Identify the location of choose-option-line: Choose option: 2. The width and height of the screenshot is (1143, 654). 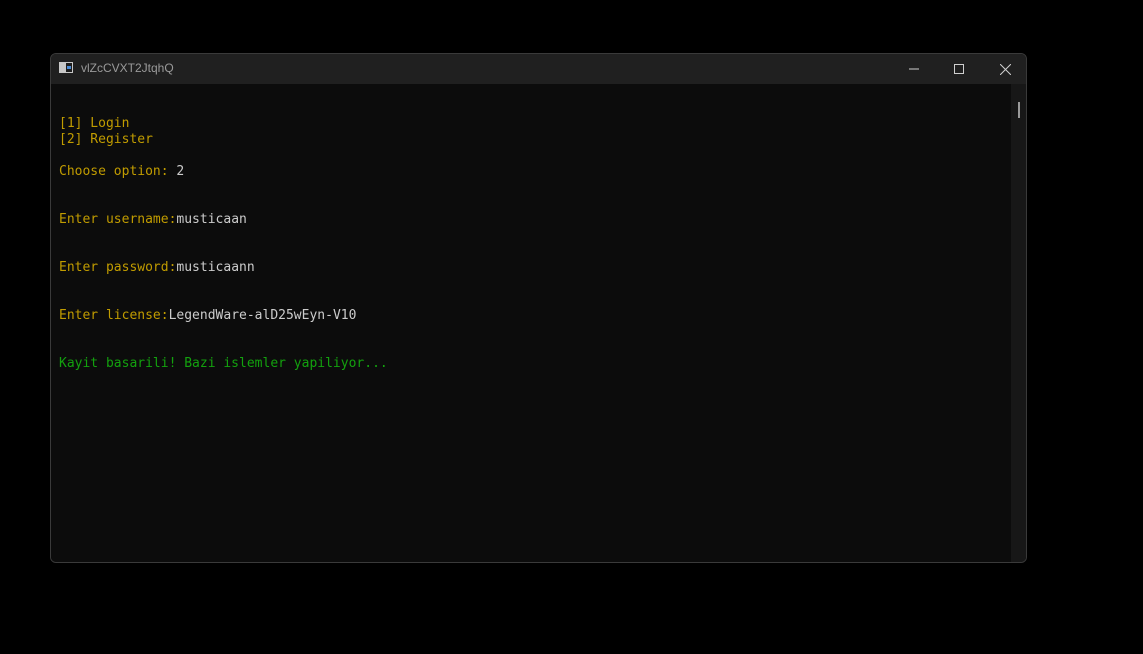
(535, 172).